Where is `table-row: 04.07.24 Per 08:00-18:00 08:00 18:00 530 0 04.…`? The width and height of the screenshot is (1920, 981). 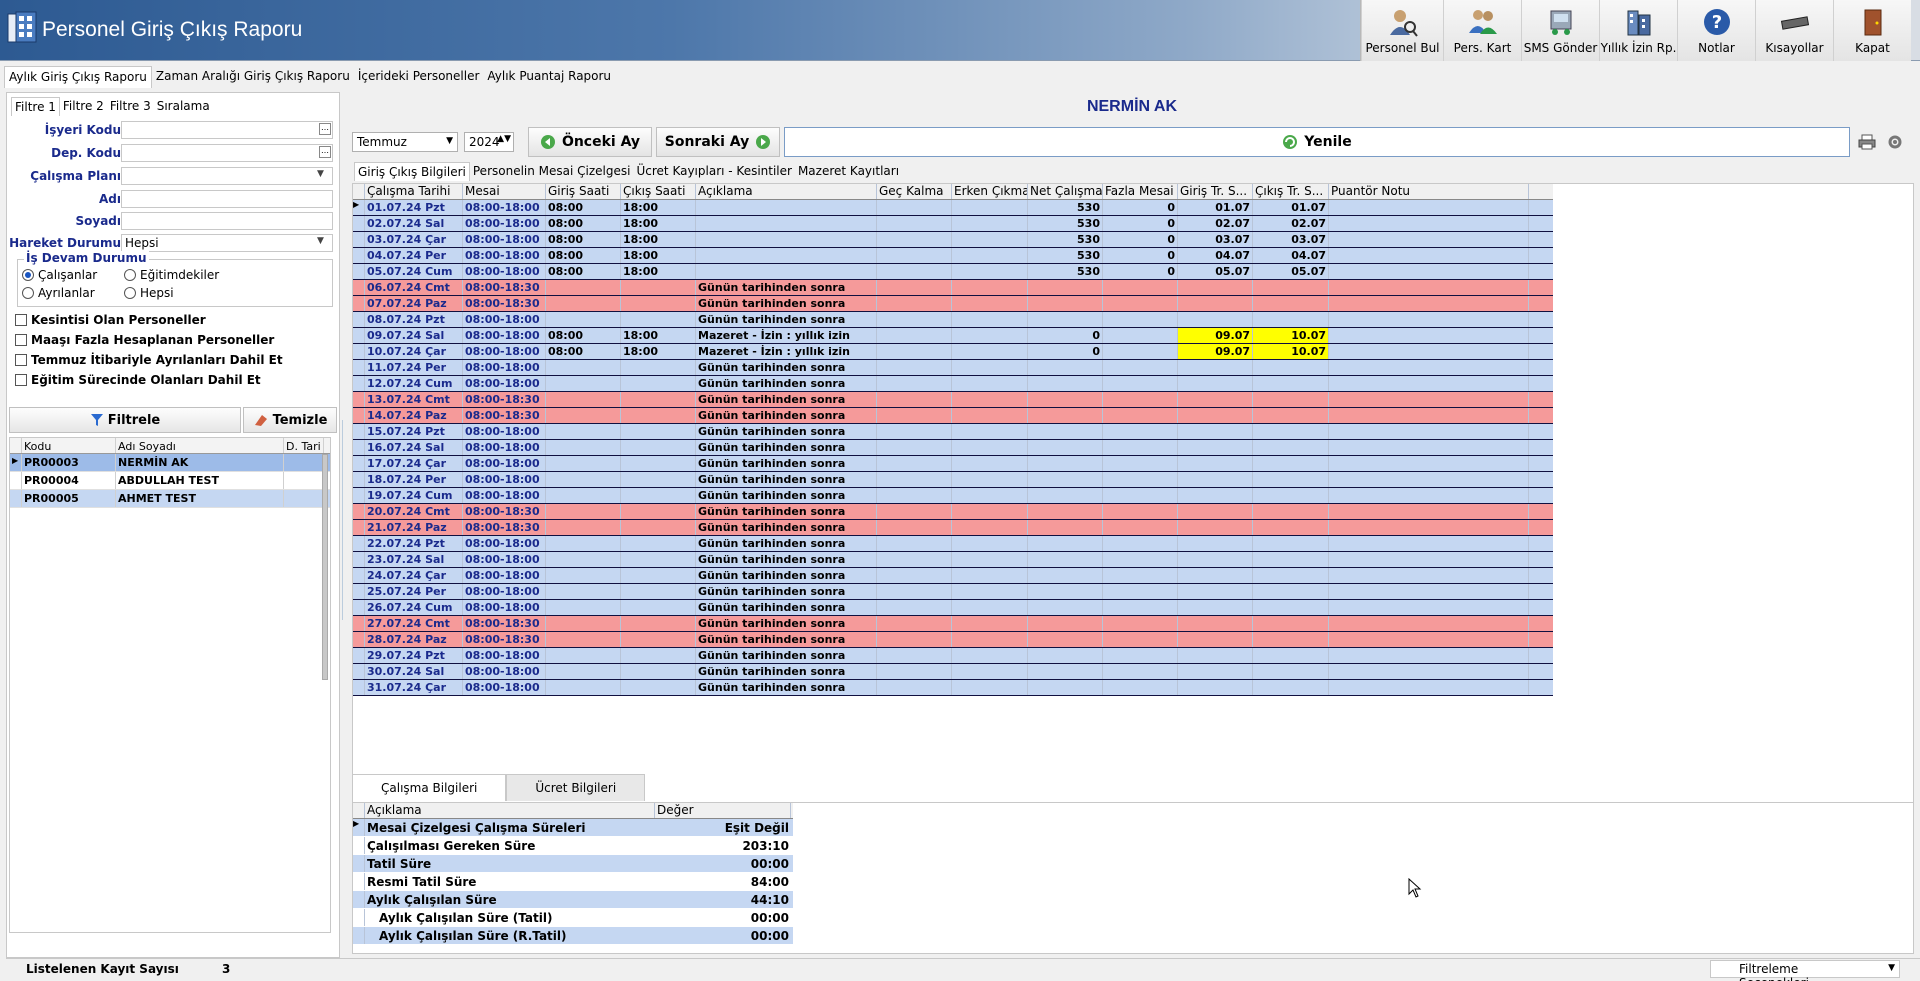 table-row: 04.07.24 Per 08:00-18:00 08:00 18:00 530 0 04.… is located at coordinates (953, 256).